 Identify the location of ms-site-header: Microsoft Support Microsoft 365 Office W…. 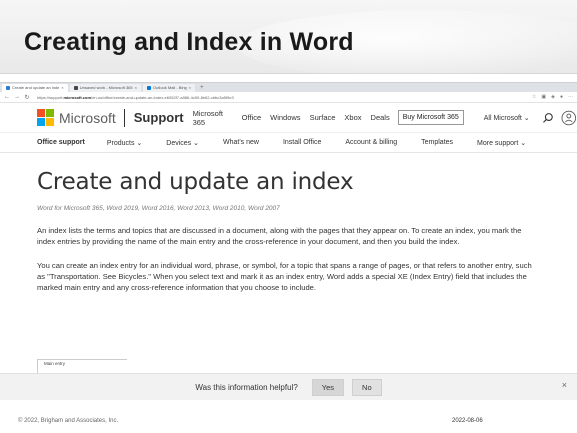
(288, 118).